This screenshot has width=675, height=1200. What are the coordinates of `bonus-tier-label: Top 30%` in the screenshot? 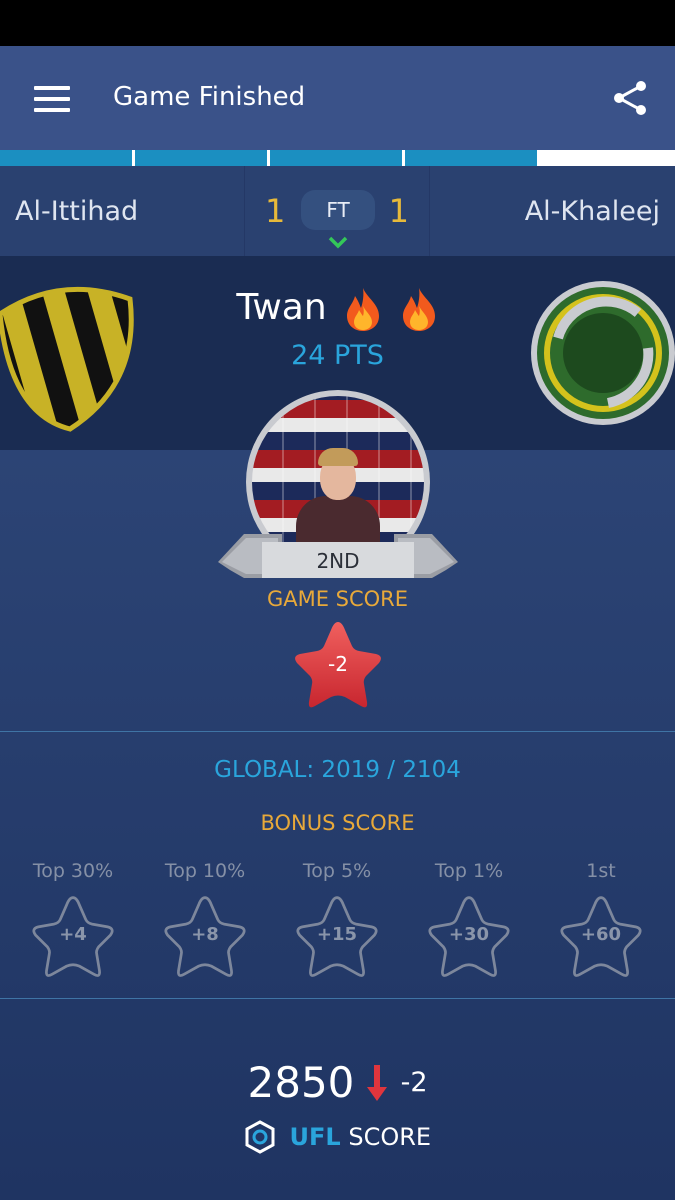 It's located at (73, 871).